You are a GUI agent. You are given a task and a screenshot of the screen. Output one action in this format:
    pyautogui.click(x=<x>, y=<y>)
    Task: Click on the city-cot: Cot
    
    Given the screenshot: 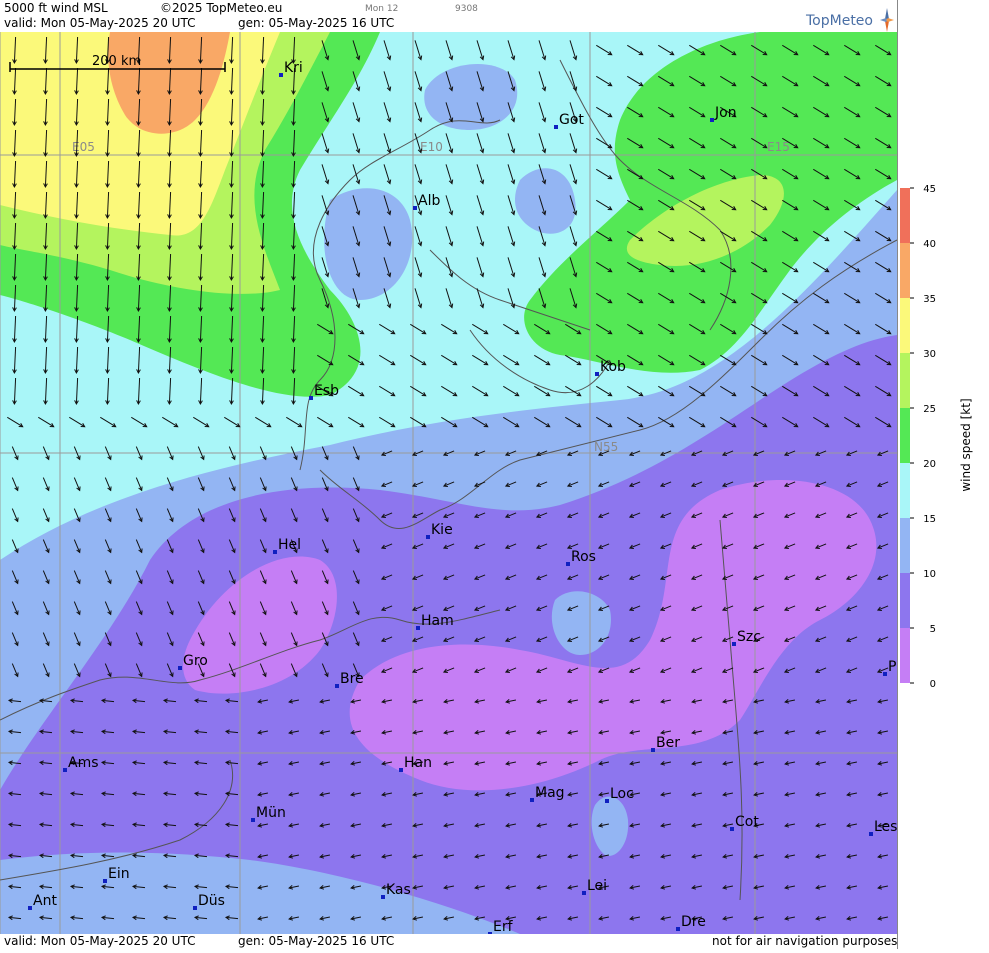 What is the action you would take?
    pyautogui.click(x=744, y=822)
    